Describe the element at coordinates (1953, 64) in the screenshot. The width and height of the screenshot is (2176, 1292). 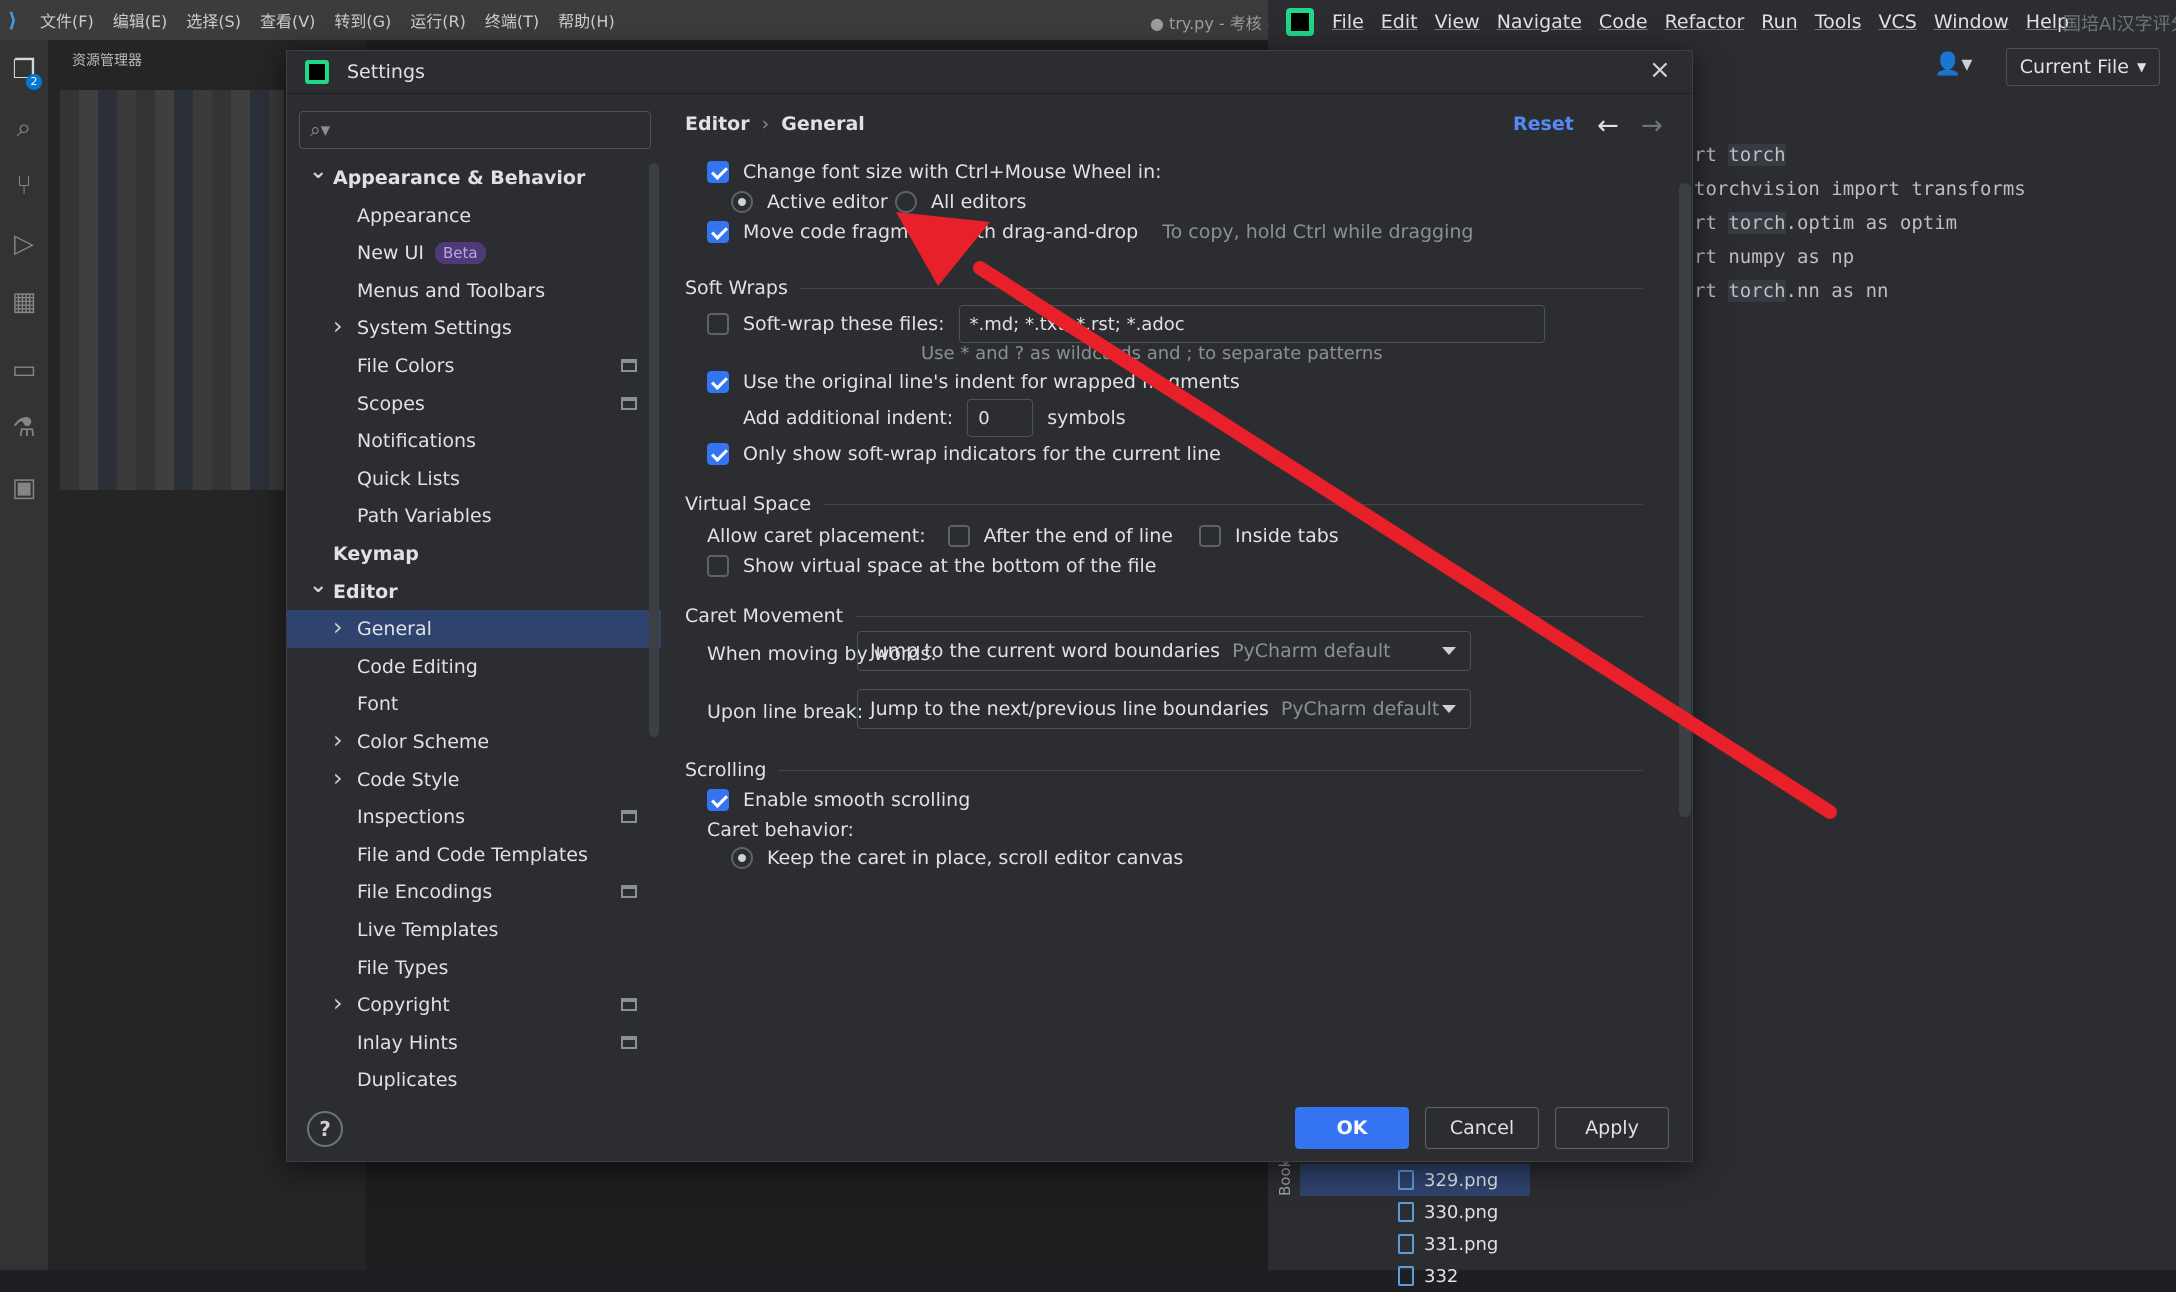
I see `user-icon: 👤▾` at that location.